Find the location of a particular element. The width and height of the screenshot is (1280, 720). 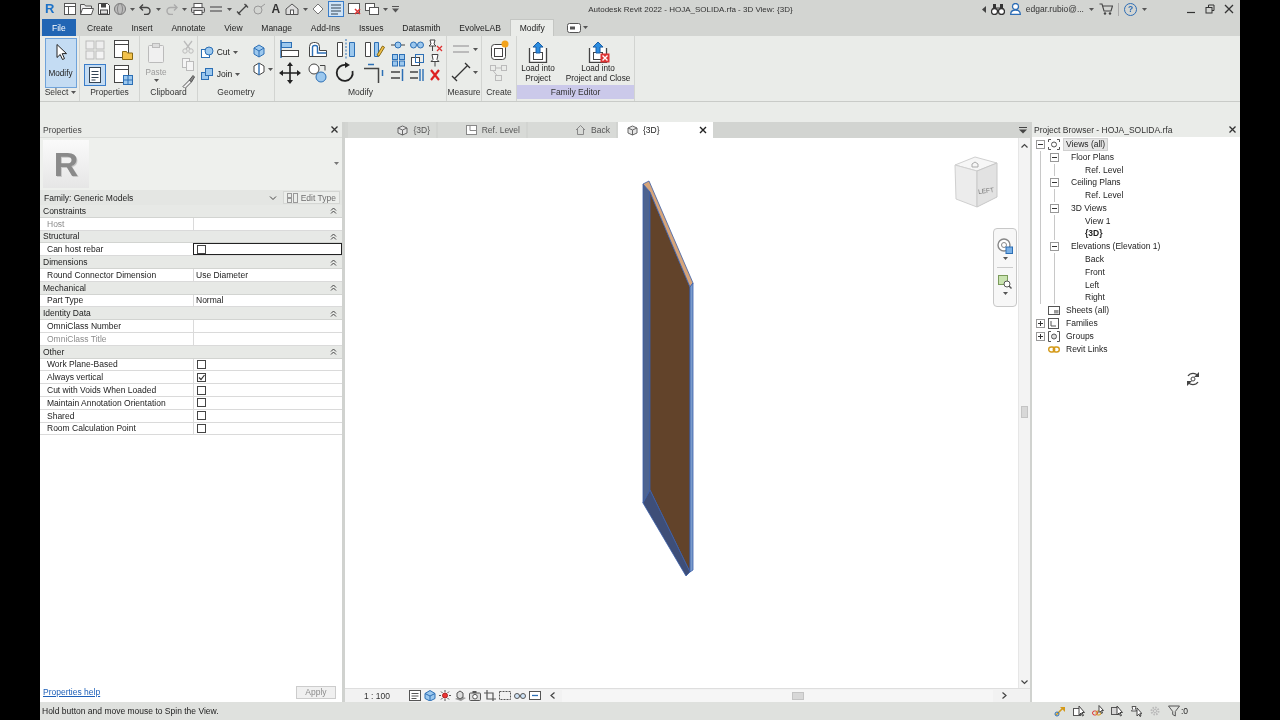

tree-item: Groups is located at coordinates (1080, 336).